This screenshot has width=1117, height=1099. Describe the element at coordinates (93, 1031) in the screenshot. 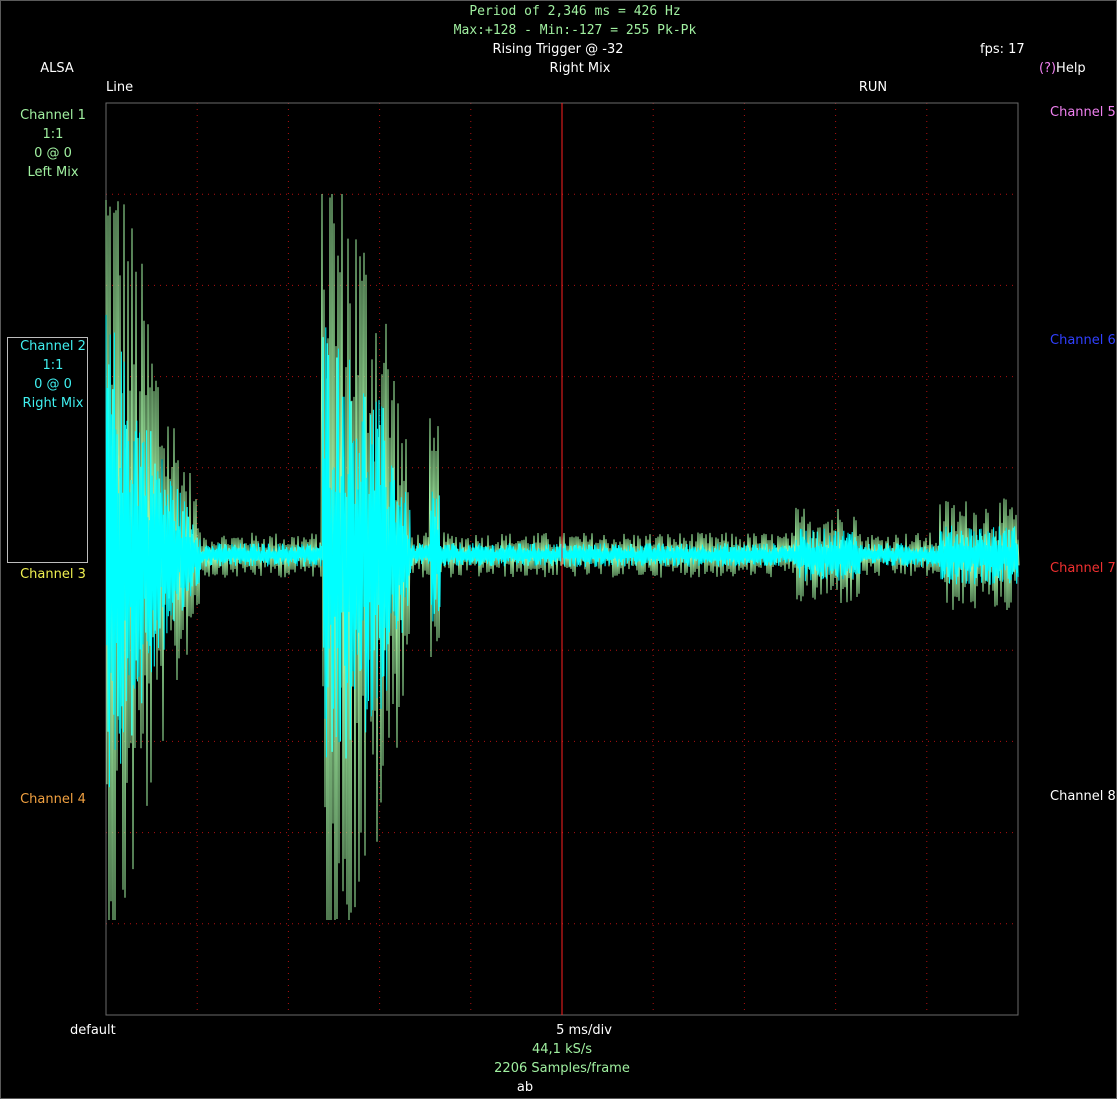

I see `device-label: default` at that location.